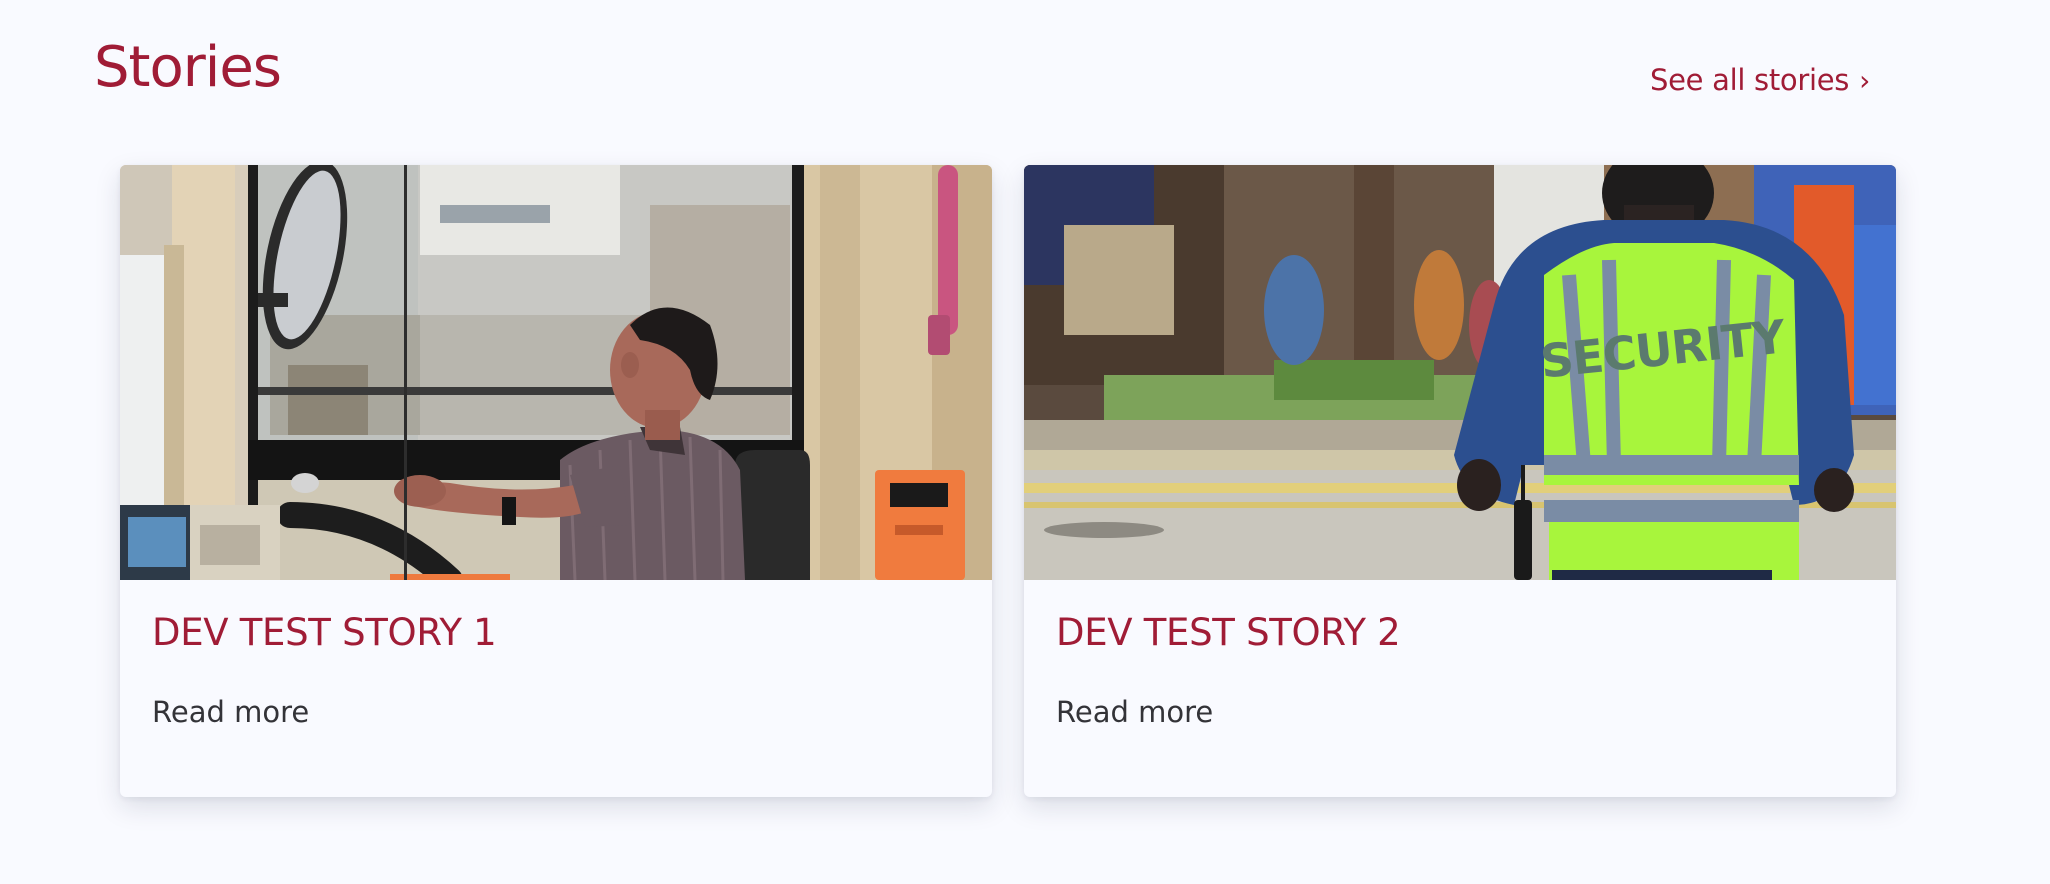  I want to click on see-all-stories-label: See all stories, so click(1750, 80).